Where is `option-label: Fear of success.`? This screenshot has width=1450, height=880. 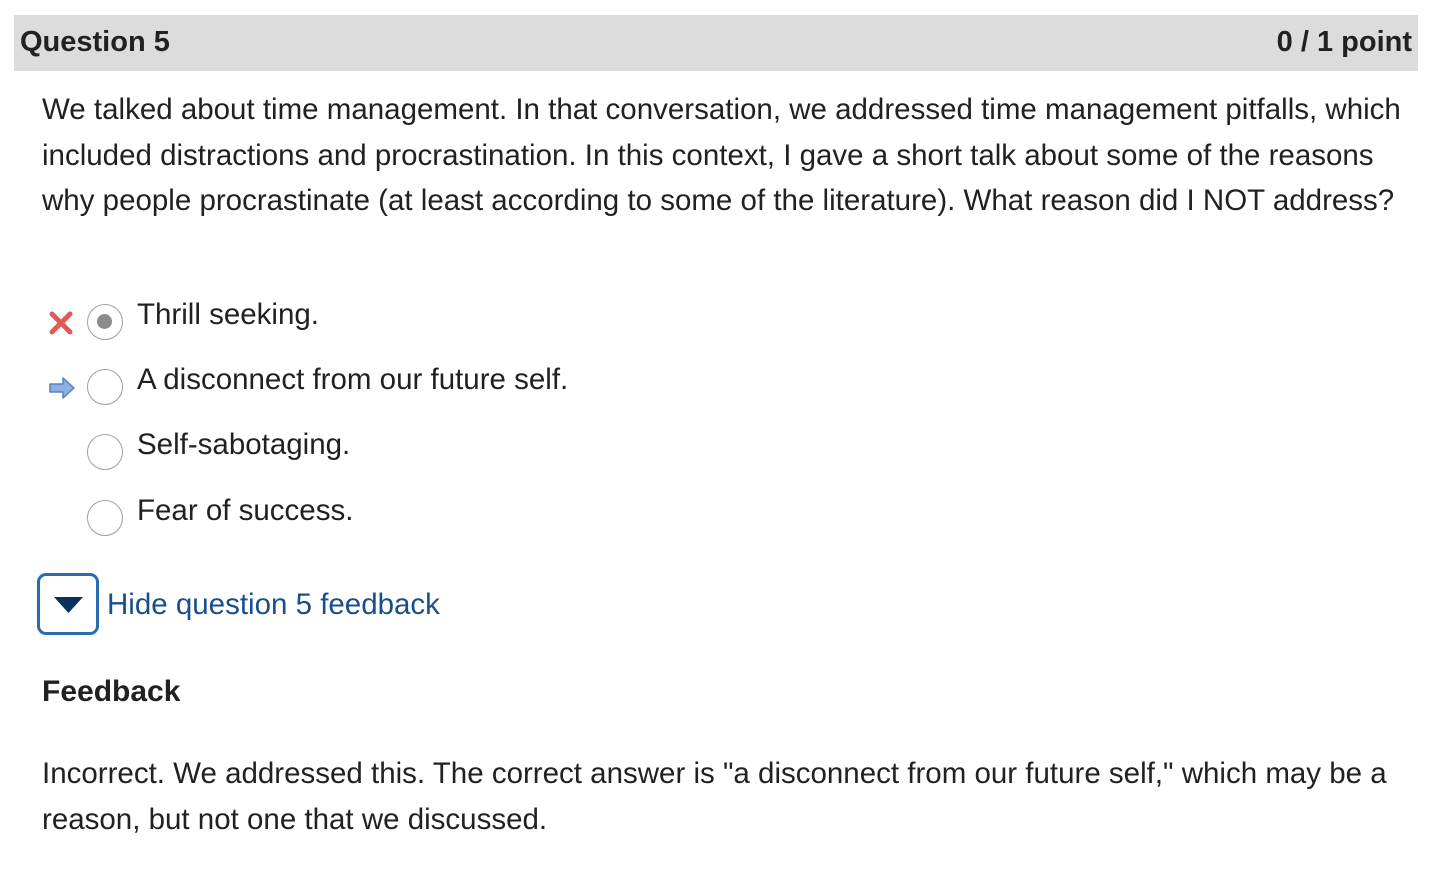 option-label: Fear of success. is located at coordinates (245, 510).